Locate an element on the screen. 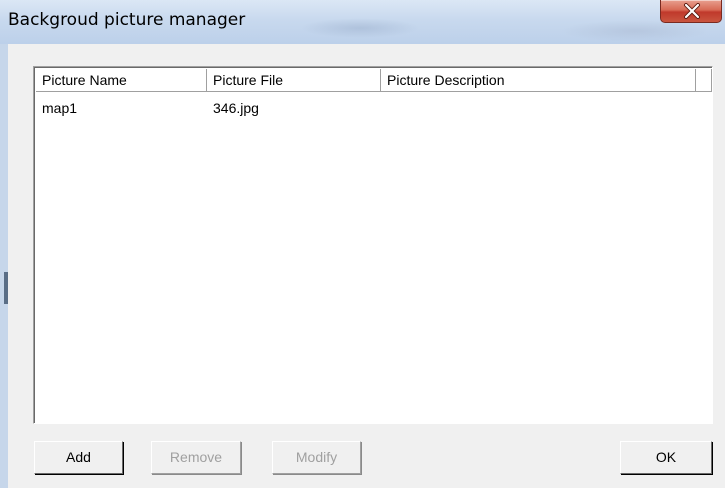  cell-picture-file: 346.jpg is located at coordinates (236, 108).